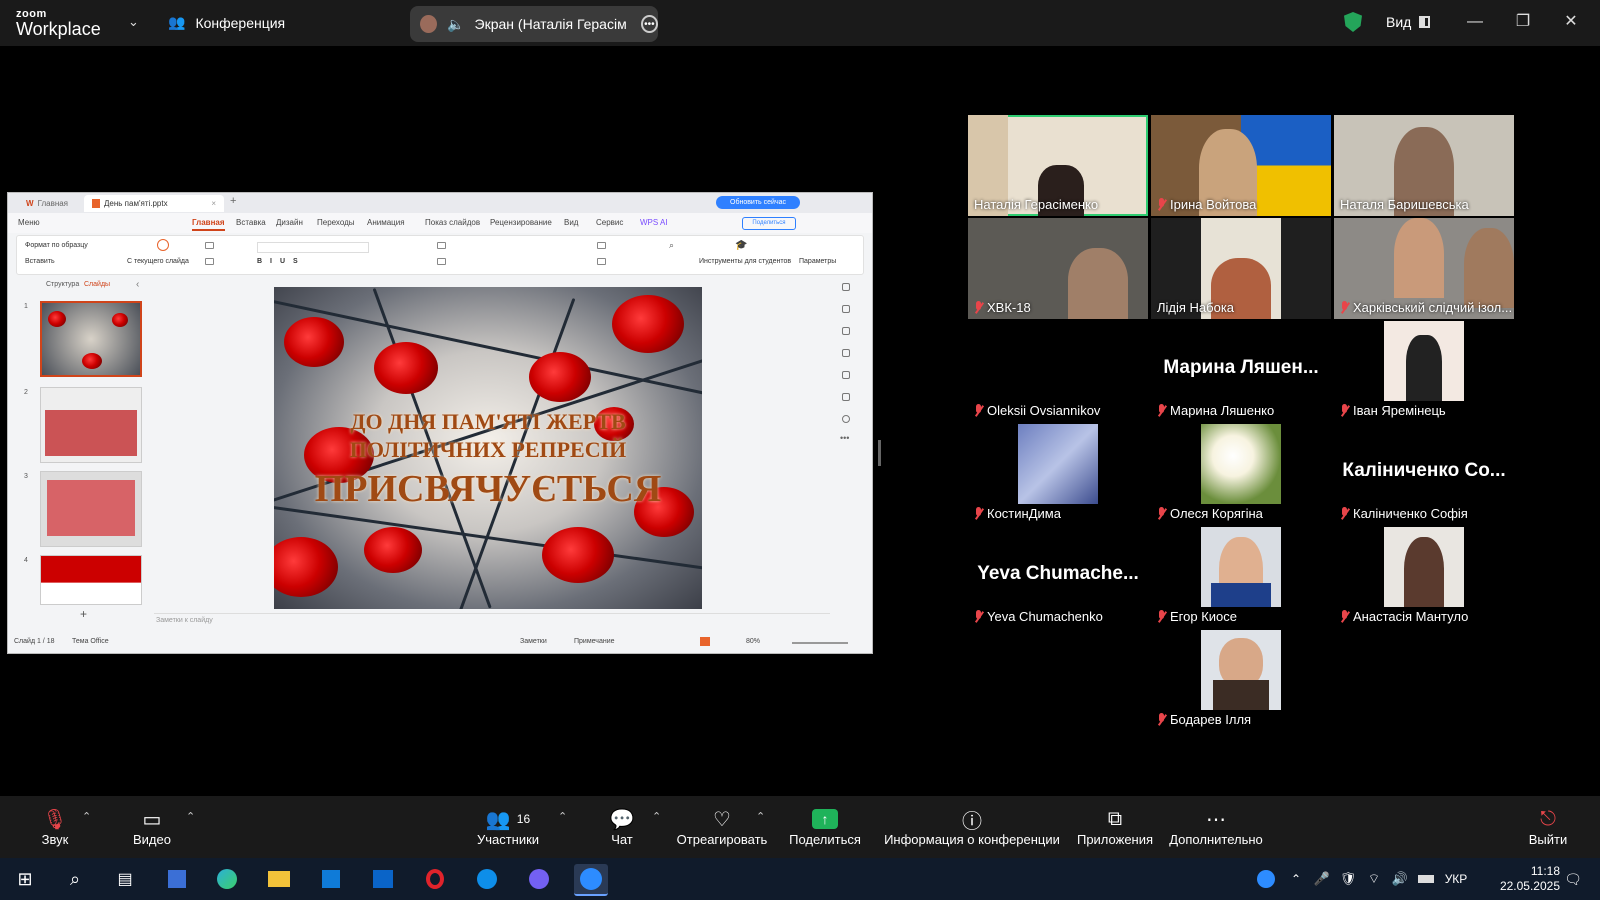  I want to click on menu-item-menu: Меню, so click(29, 222).